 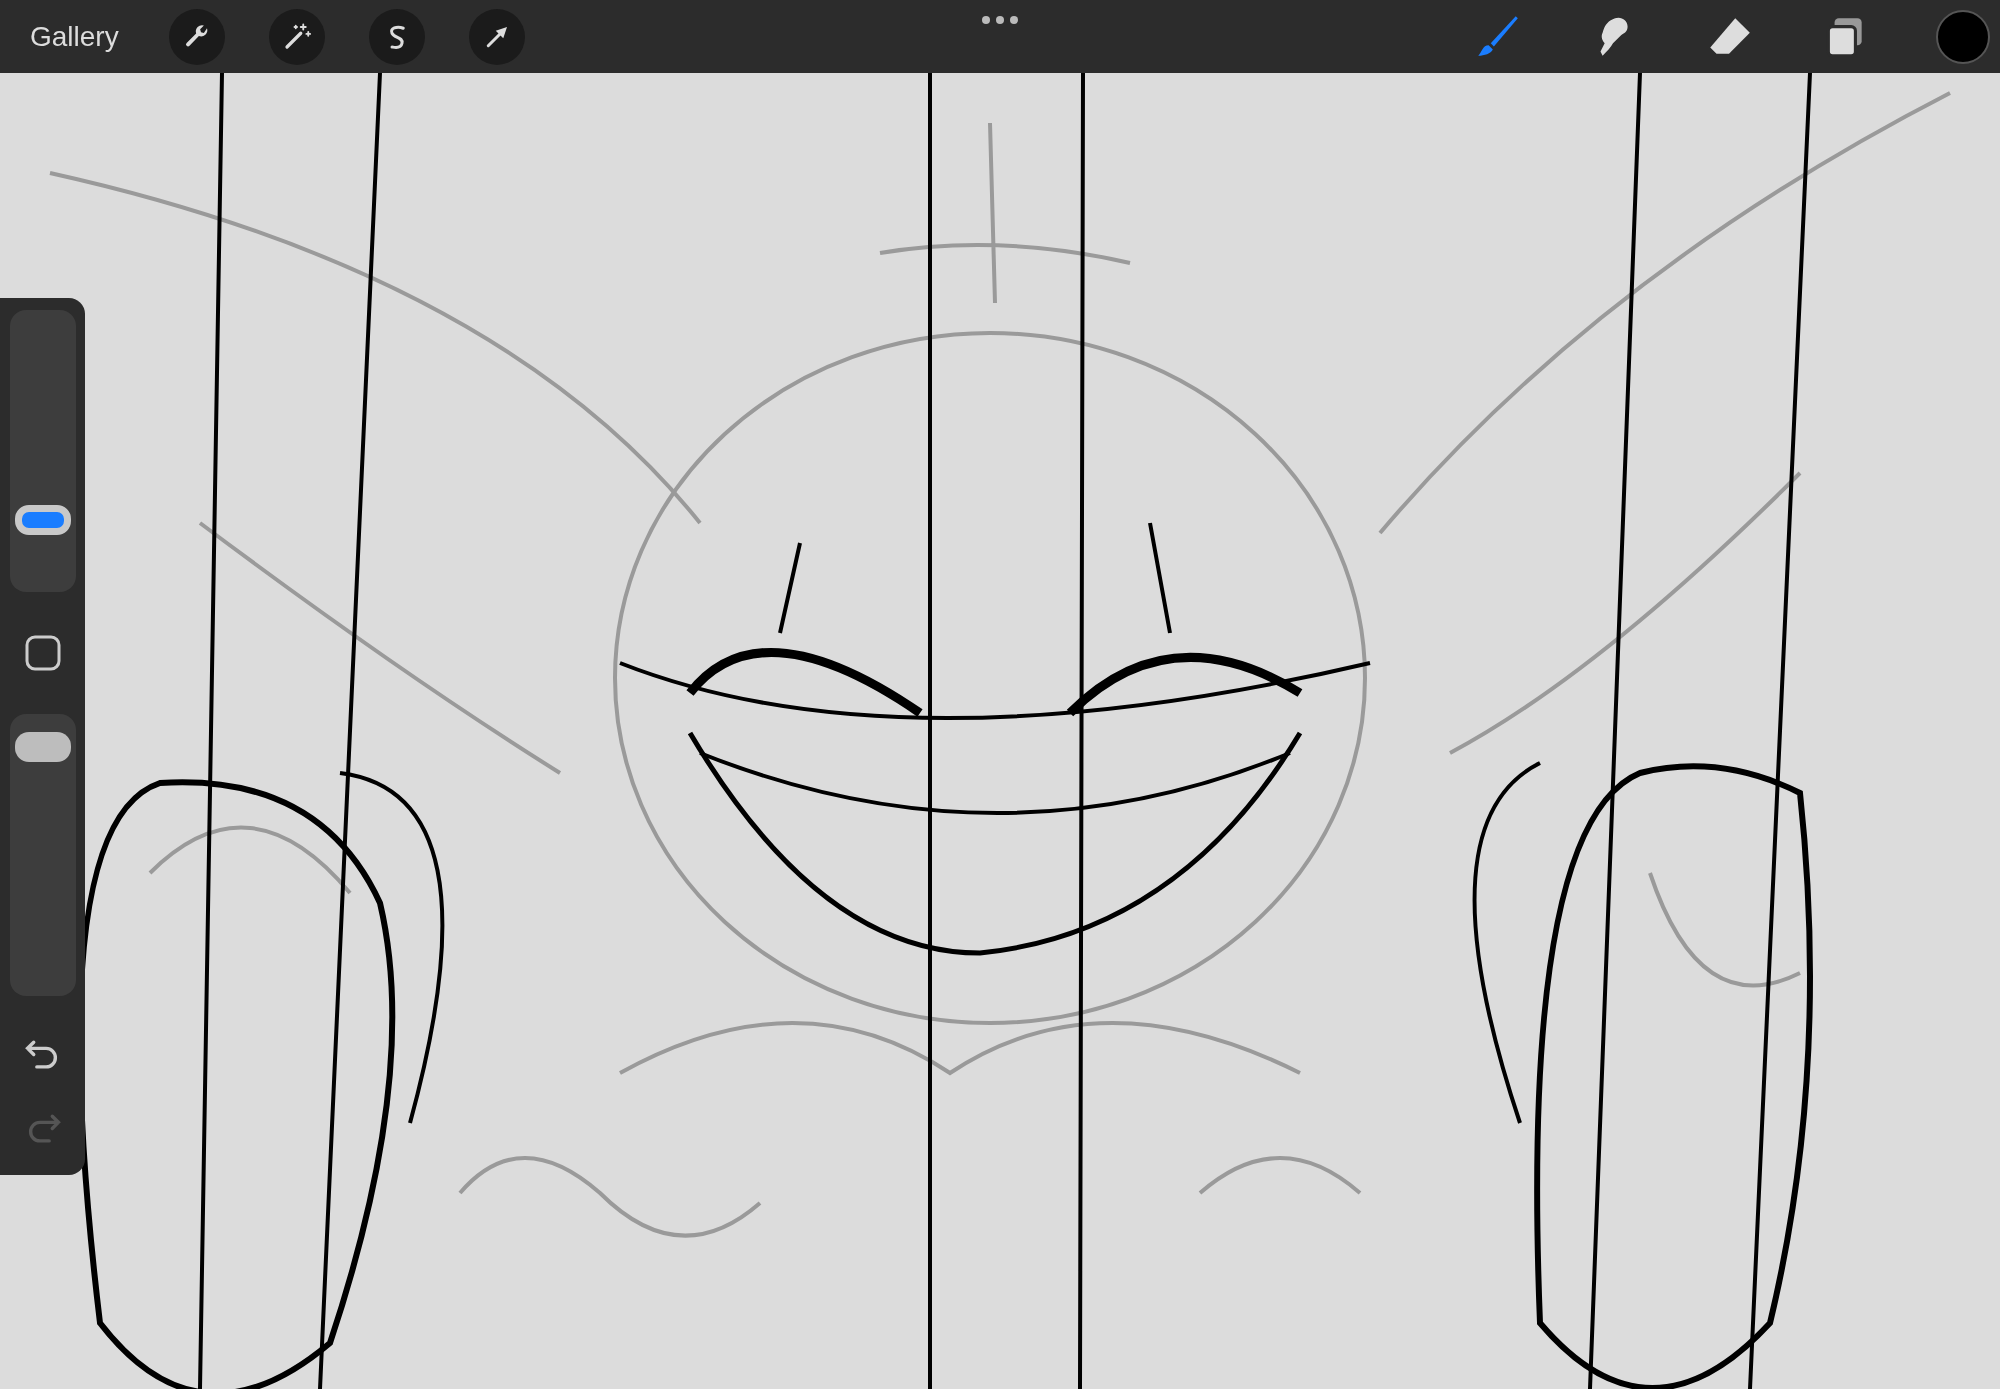 I want to click on modify-button-icon, so click(x=42, y=653).